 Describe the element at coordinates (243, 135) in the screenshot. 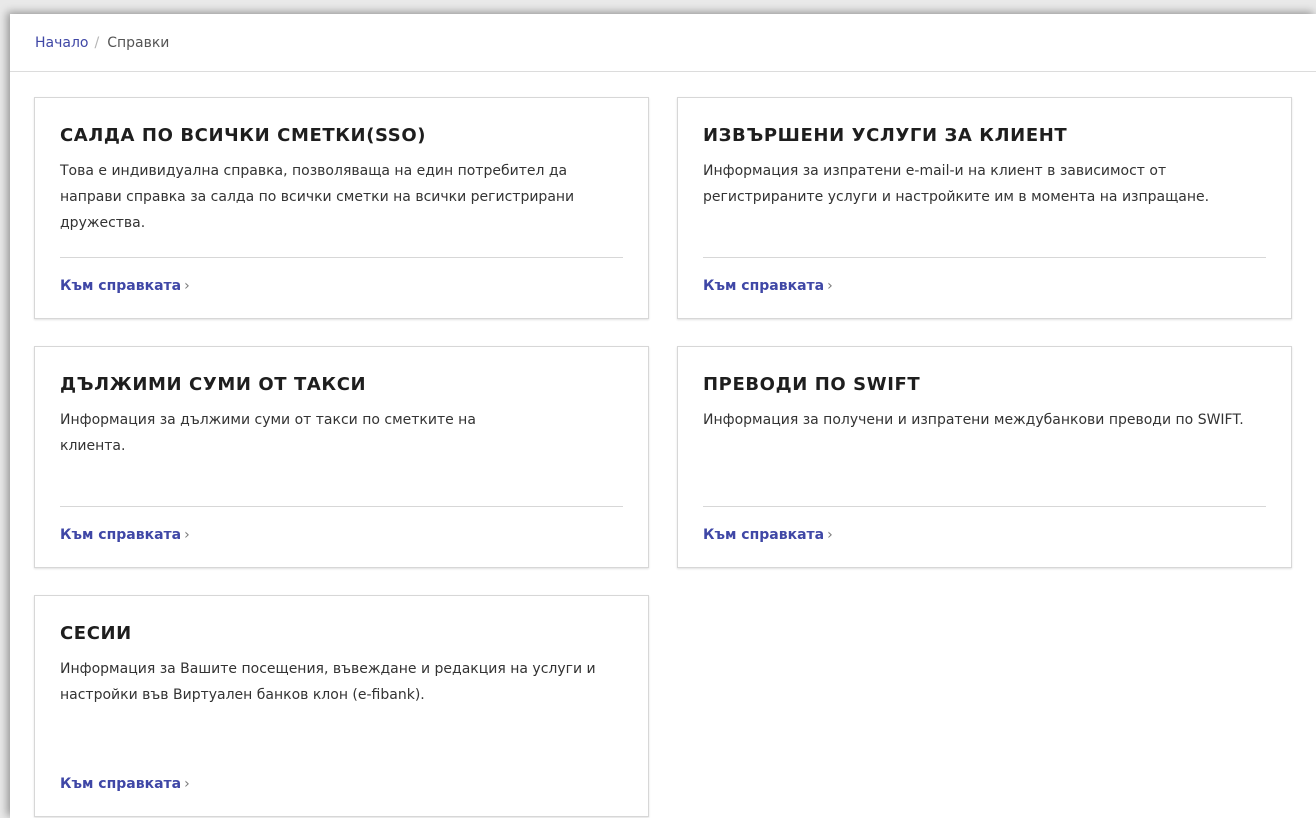

I see `card-title: САЛДА ПО ВСИЧКИ СМЕТКИ(SSO)` at that location.